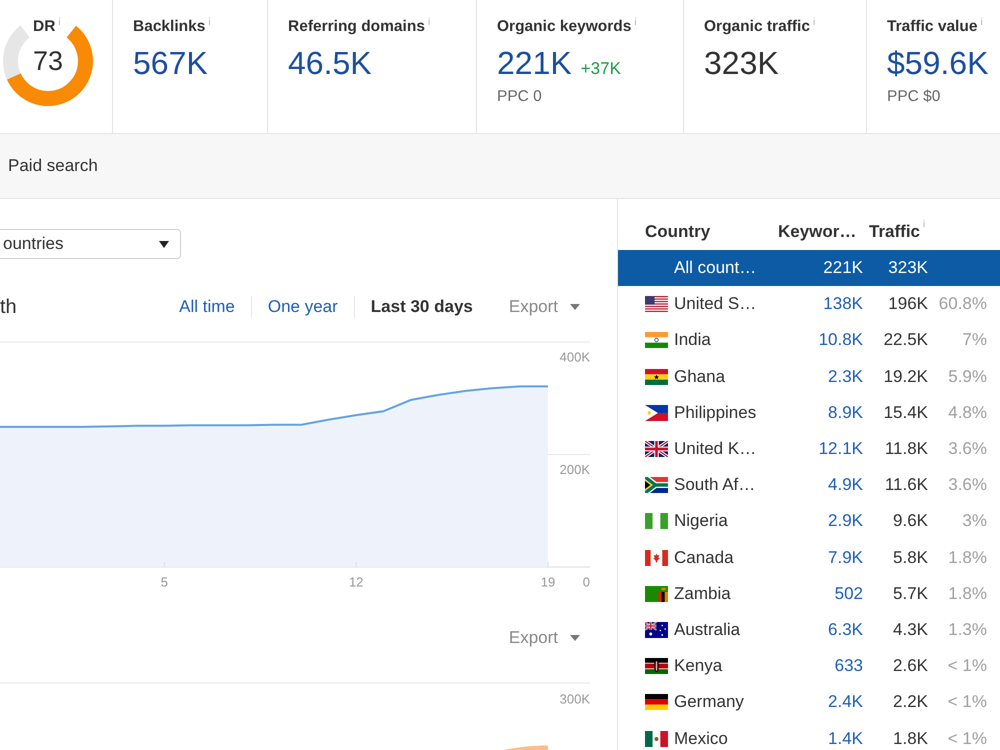 The height and width of the screenshot is (750, 1000). What do you see at coordinates (962, 304) in the screenshot?
I see `traffic-share: 60.8%` at bounding box center [962, 304].